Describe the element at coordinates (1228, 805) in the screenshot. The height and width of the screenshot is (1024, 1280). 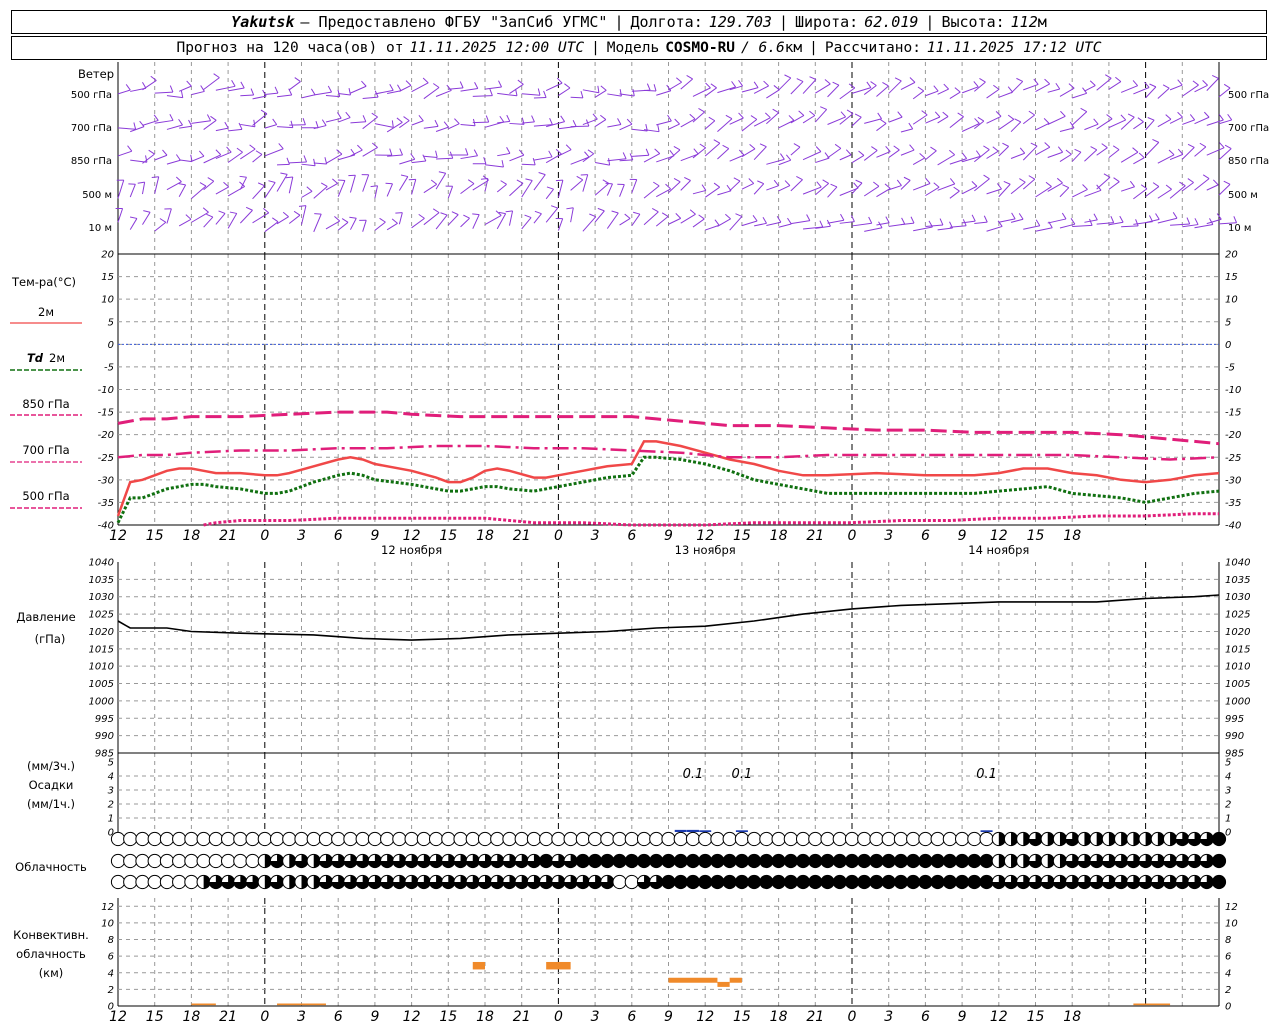
I see `precip-ytick-right: 2` at that location.